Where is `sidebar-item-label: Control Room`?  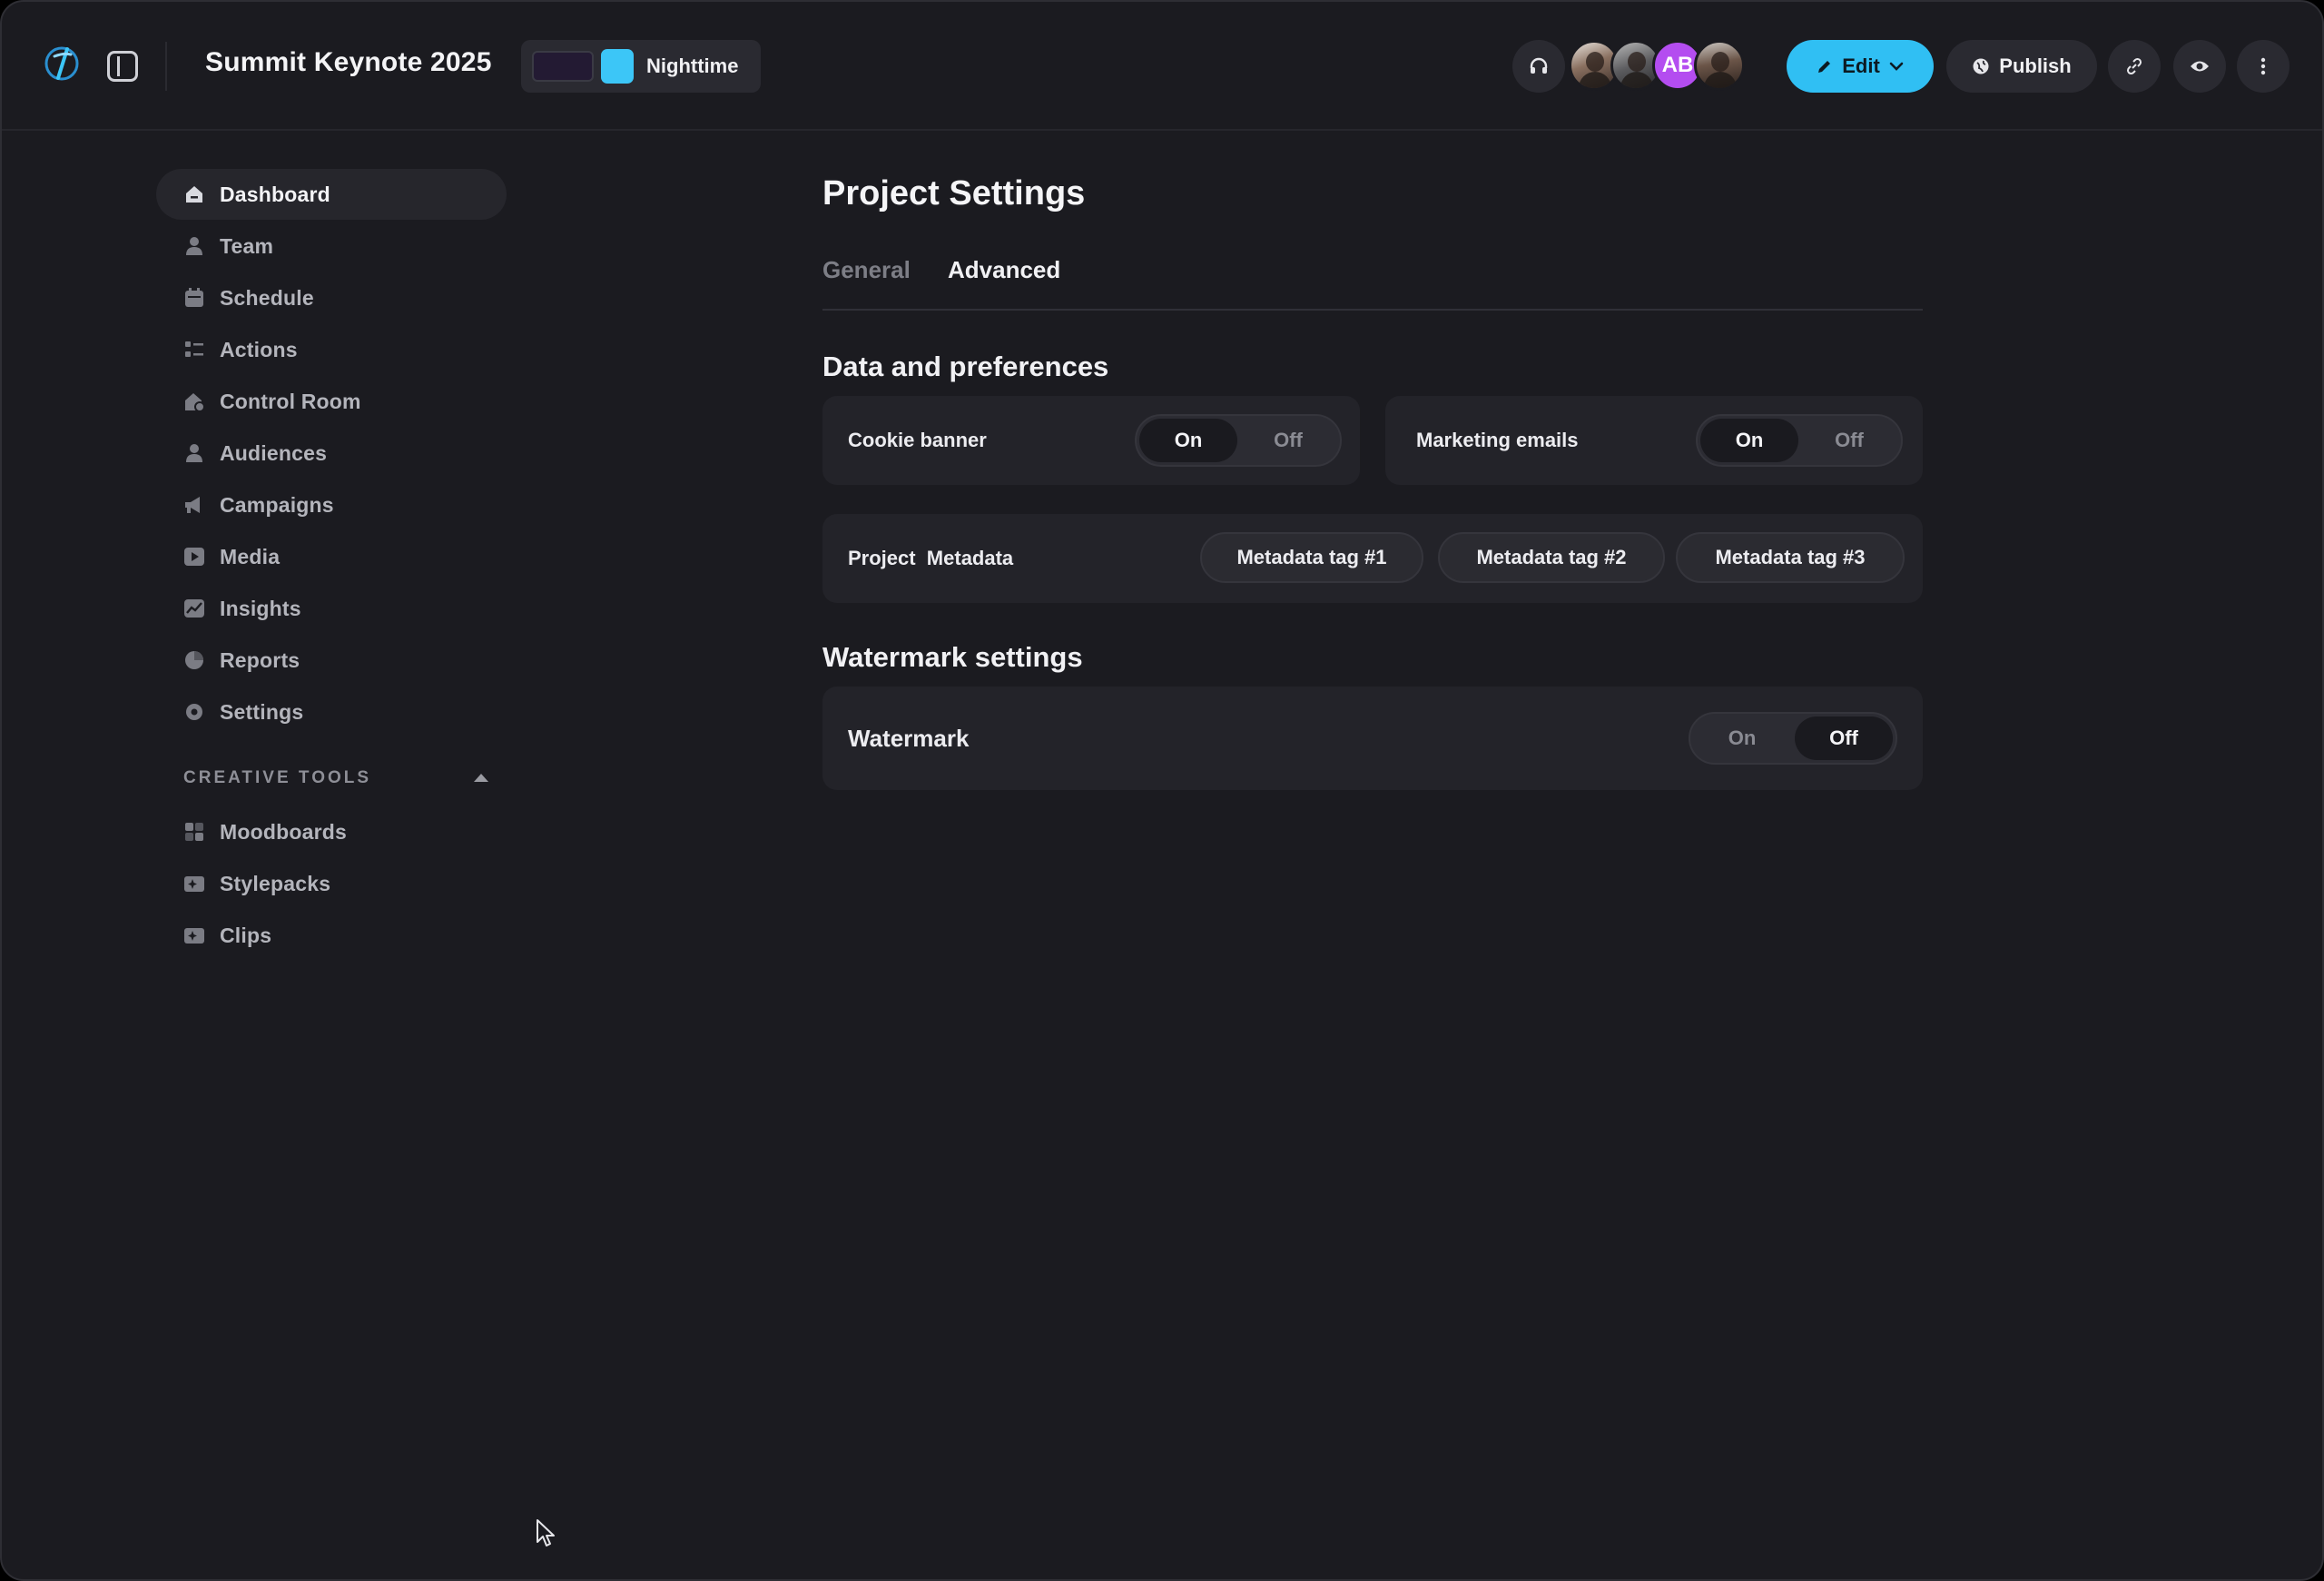 sidebar-item-label: Control Room is located at coordinates (290, 401).